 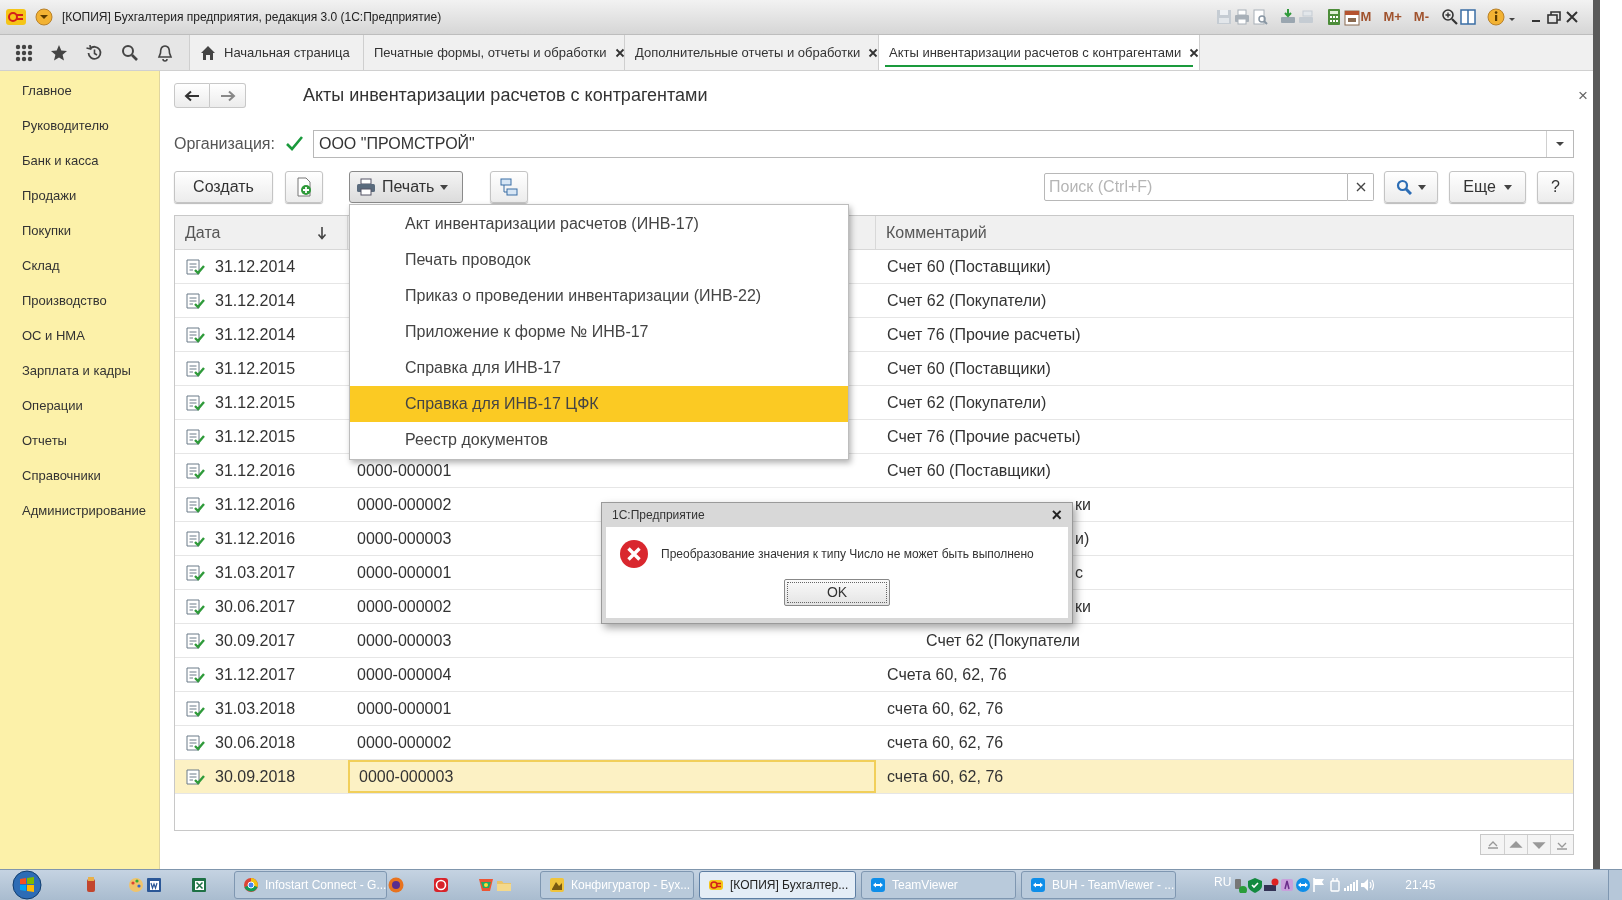 What do you see at coordinates (1361, 187) in the screenshot?
I see `clear-search-button` at bounding box center [1361, 187].